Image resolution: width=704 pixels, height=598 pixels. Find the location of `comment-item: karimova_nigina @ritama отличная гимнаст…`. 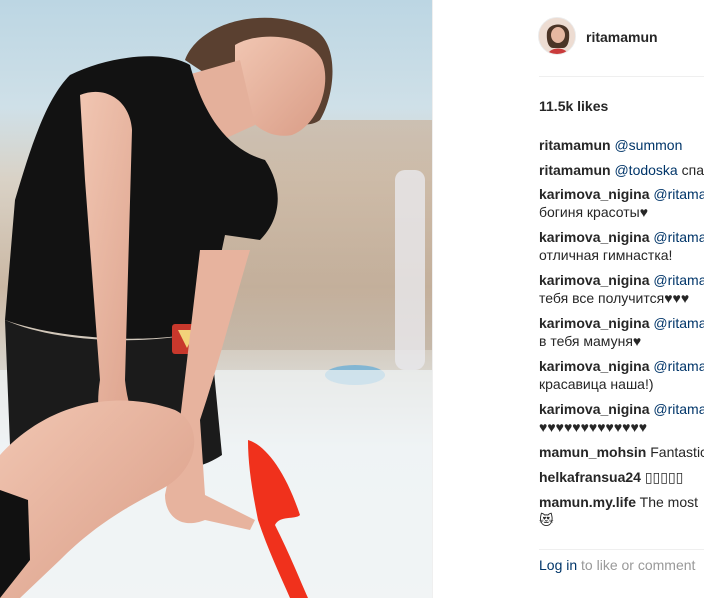

comment-item: karimova_nigina @ritama отличная гимнаст… is located at coordinates (621, 246).